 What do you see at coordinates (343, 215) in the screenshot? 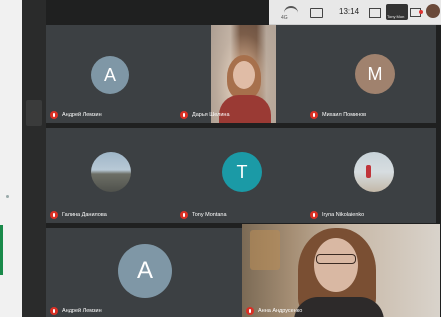
I see `participant-name: Iryna Nikolaienko` at bounding box center [343, 215].